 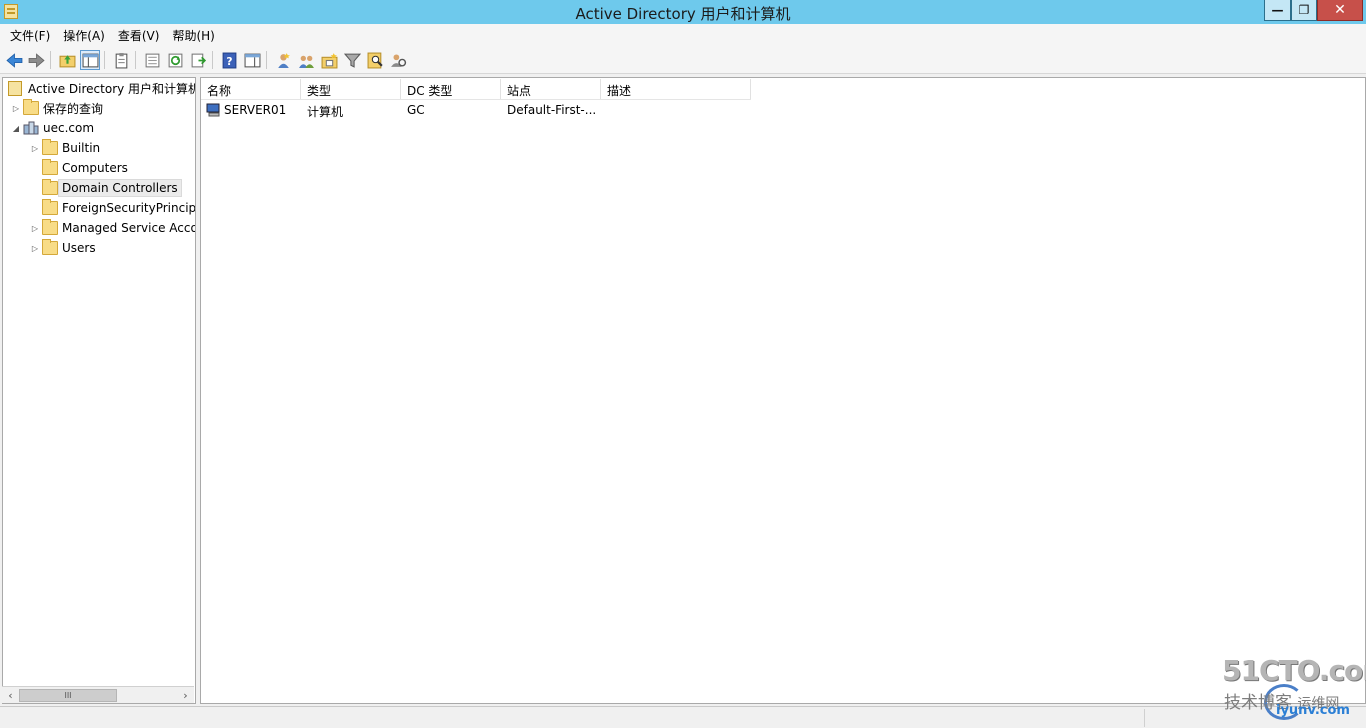 I want to click on tree-item-root: Active Directory 用户和计算机, so click(x=101, y=88).